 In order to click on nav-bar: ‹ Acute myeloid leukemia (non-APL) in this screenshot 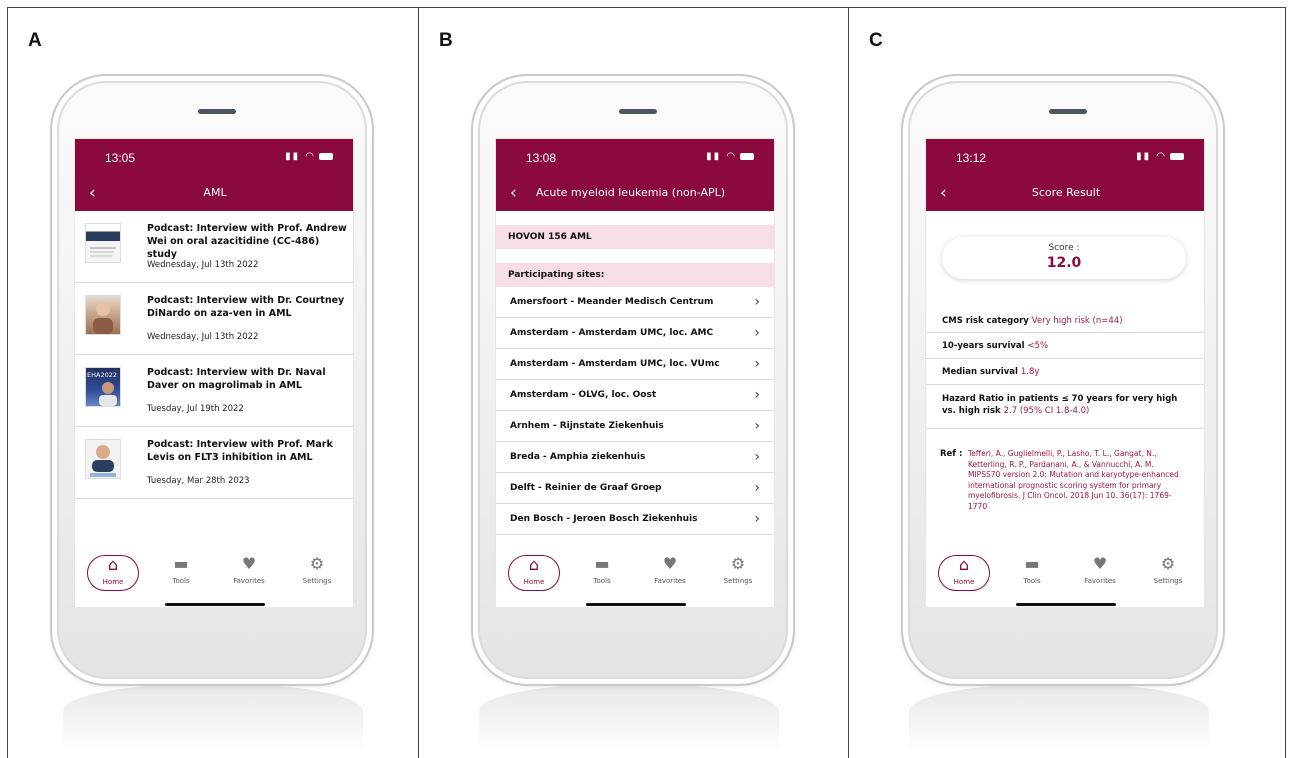, I will do `click(635, 194)`.